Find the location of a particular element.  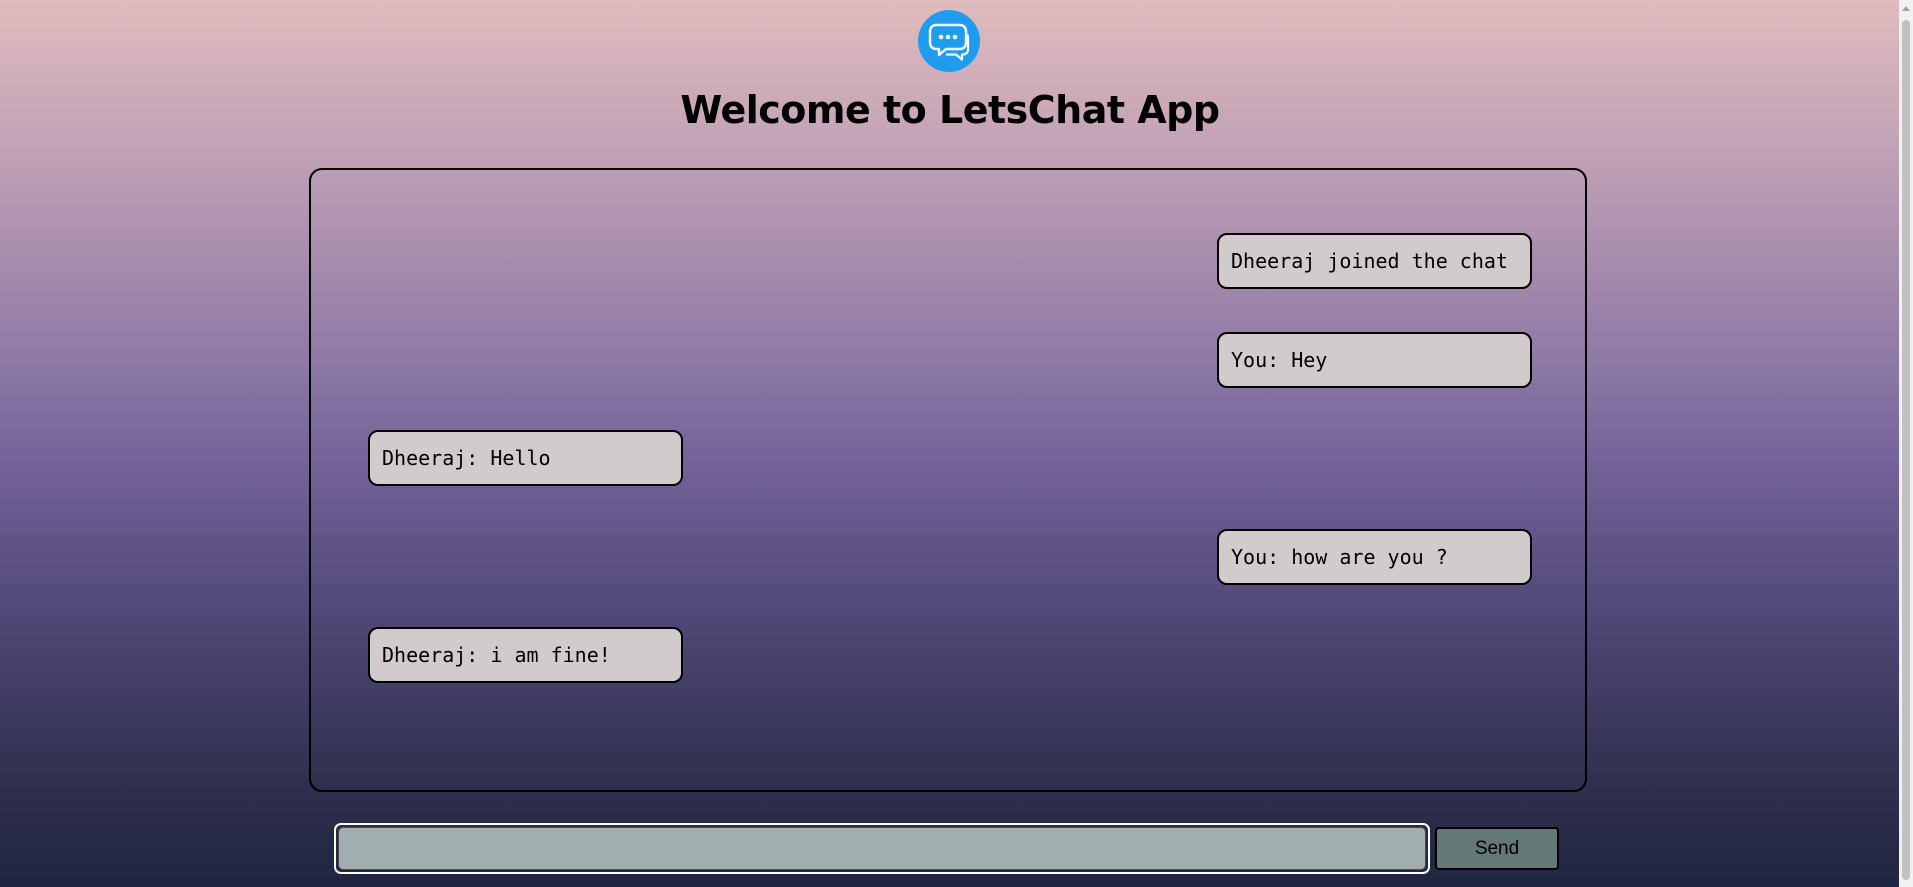

message-input-wrapper is located at coordinates (882, 848).